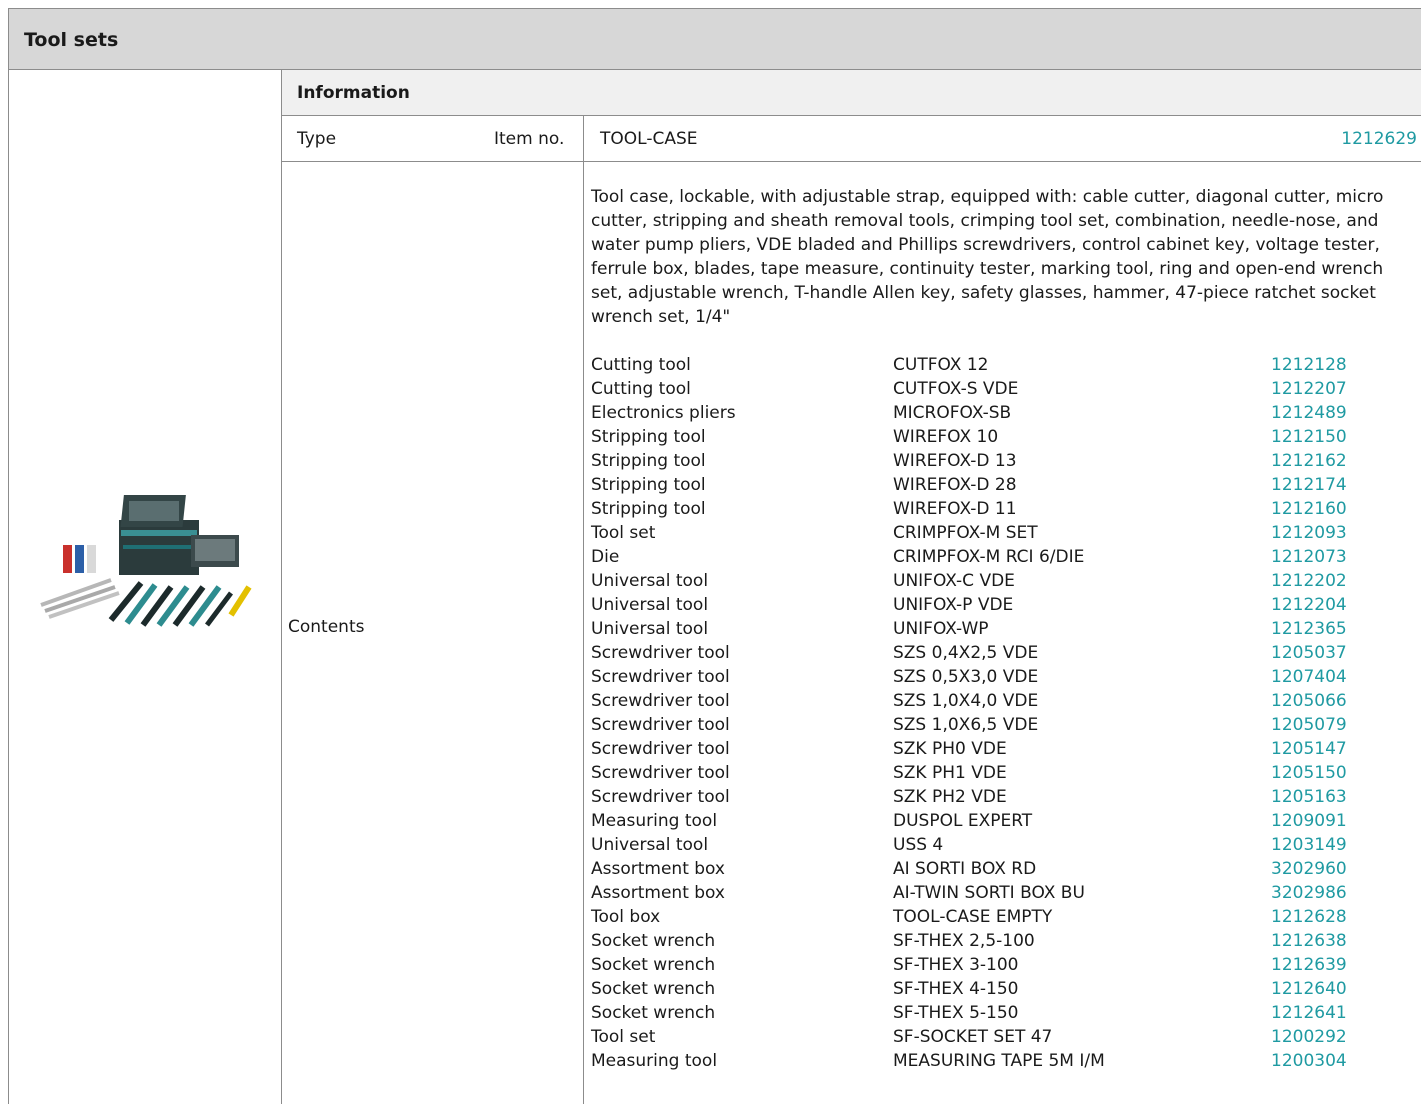 Image resolution: width=1421 pixels, height=1104 pixels. Describe the element at coordinates (953, 605) in the screenshot. I see `item-type: UNIFOX-P VDE` at that location.